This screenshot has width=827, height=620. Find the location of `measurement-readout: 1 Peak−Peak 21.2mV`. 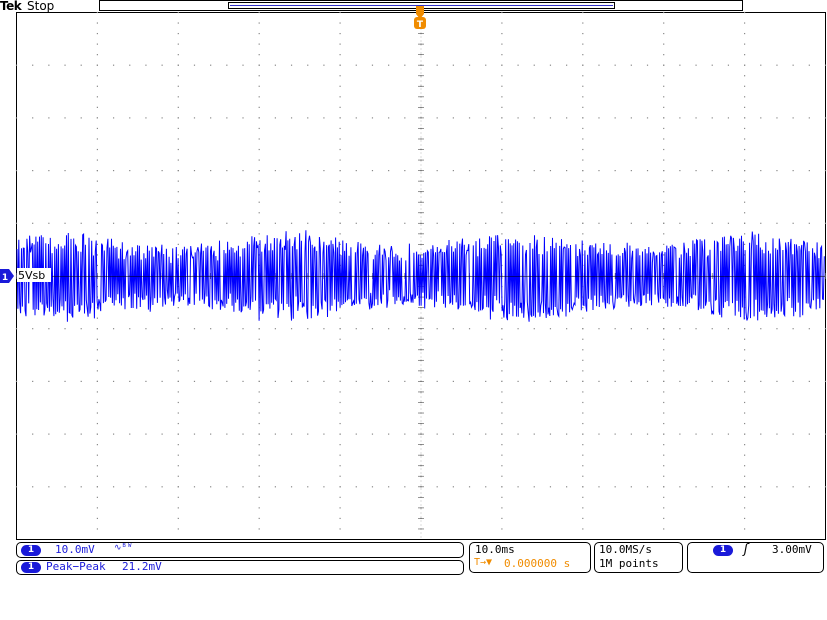

measurement-readout: 1 Peak−Peak 21.2mV is located at coordinates (240, 567).